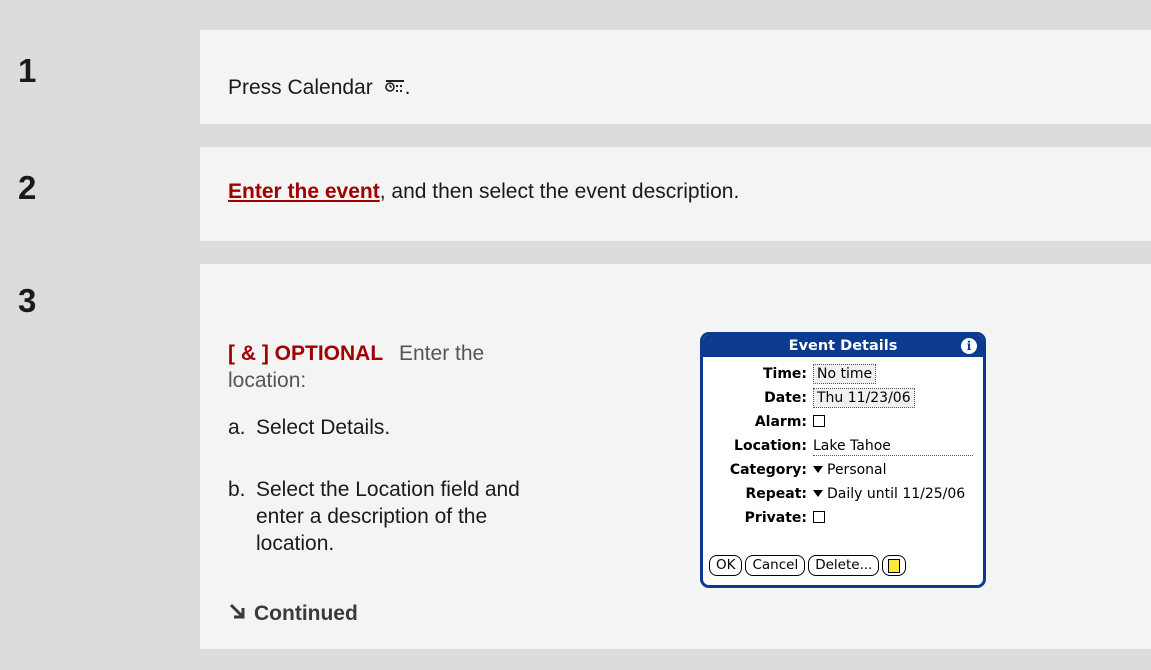 Image resolution: width=1151 pixels, height=670 pixels. What do you see at coordinates (770, 446) in the screenshot?
I see `location-label: Location:` at bounding box center [770, 446].